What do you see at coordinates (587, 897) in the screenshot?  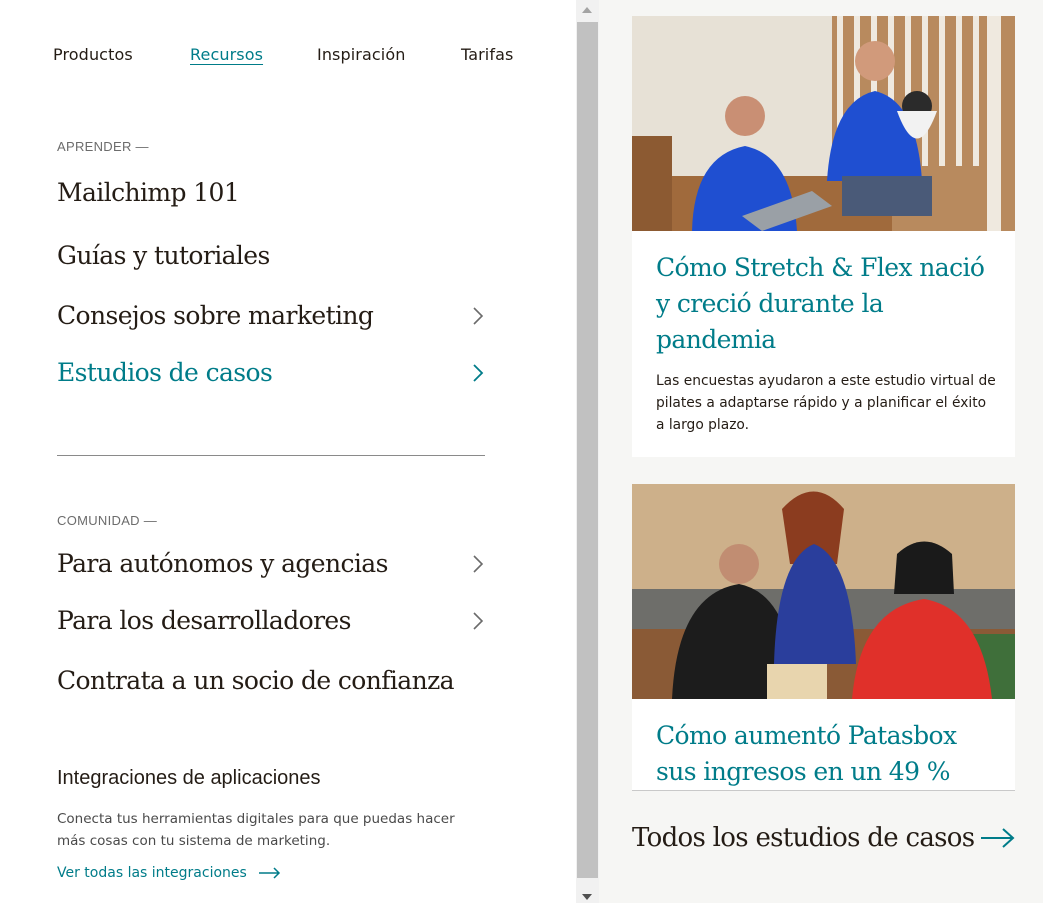 I see `scroll-down-icon` at bounding box center [587, 897].